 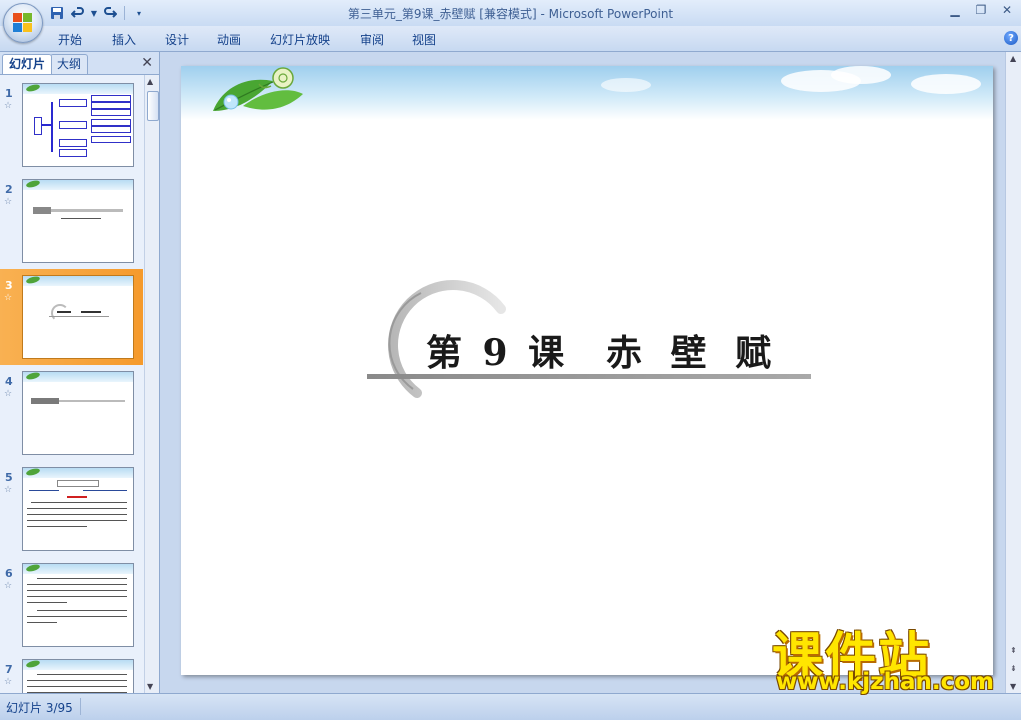 I want to click on close-pane-icon: ✕, so click(x=147, y=63).